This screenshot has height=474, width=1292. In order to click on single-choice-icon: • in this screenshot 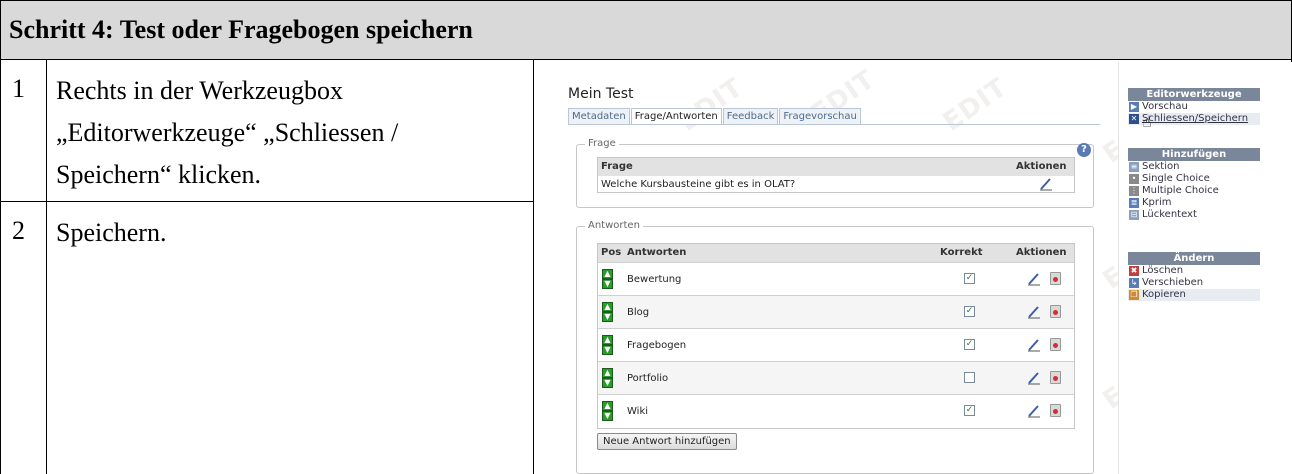, I will do `click(1134, 179)`.